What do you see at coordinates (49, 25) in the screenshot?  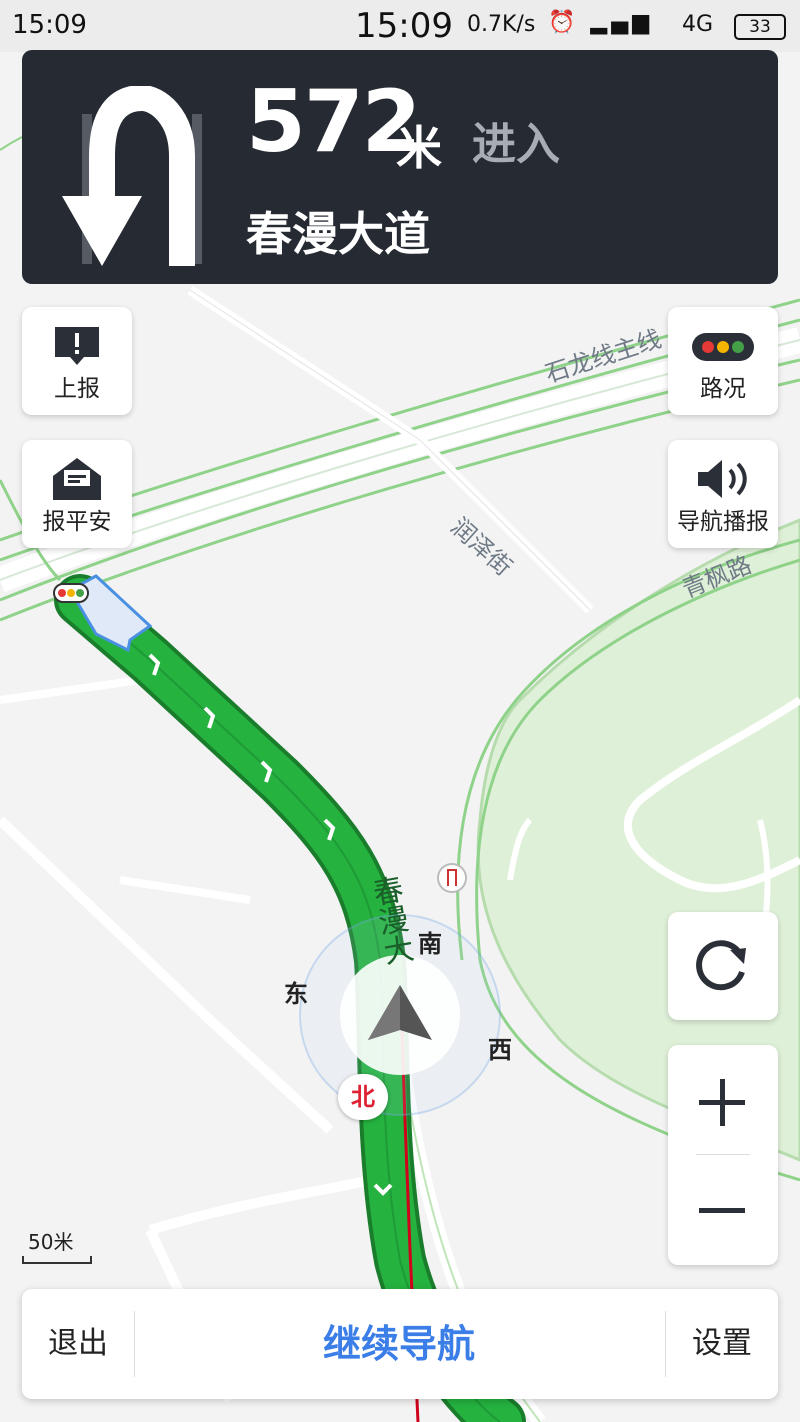 I see `status-time-left: 15:09` at bounding box center [49, 25].